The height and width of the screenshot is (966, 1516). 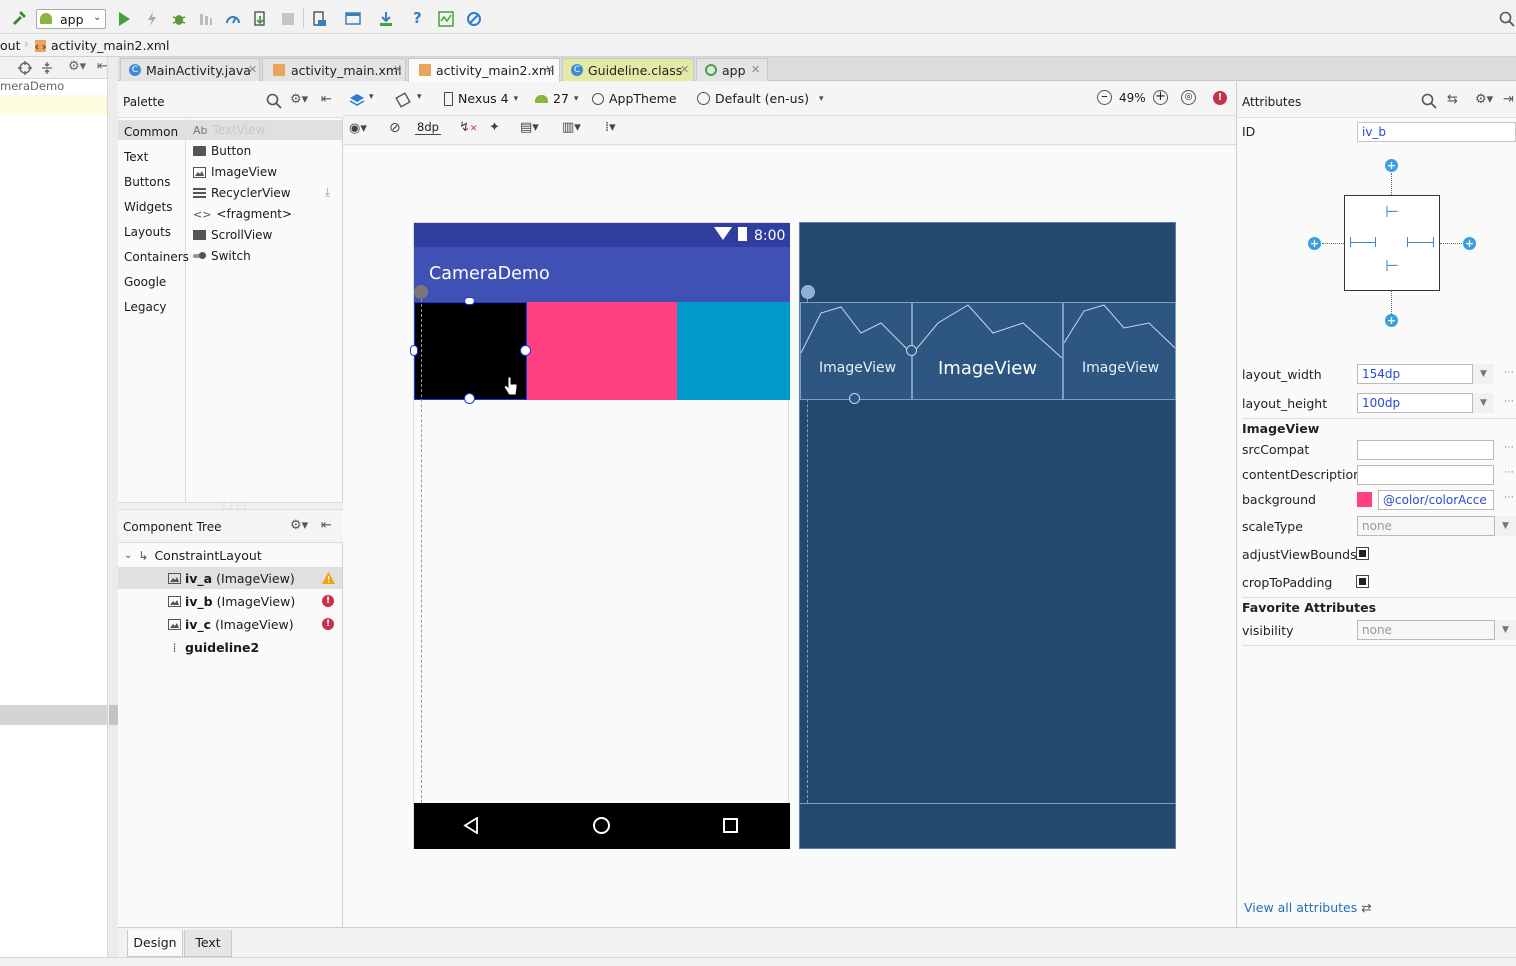 I want to click on build-hammer-icon, so click(x=20, y=18).